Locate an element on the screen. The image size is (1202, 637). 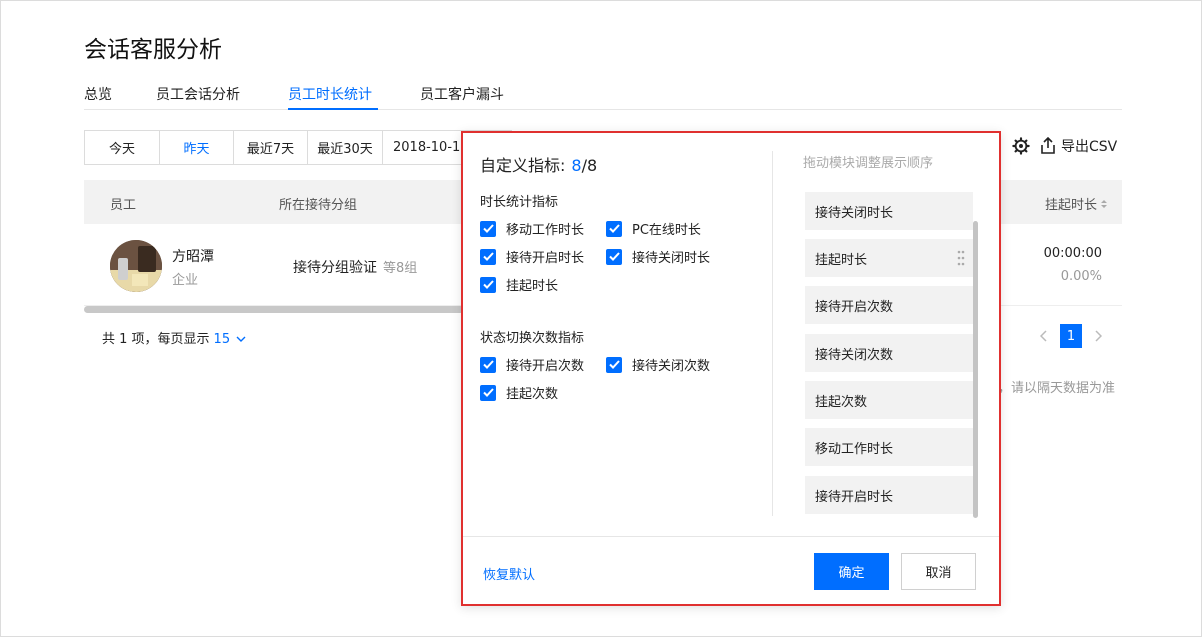
employee-group: 接待分组验证 等8组 is located at coordinates (355, 268).